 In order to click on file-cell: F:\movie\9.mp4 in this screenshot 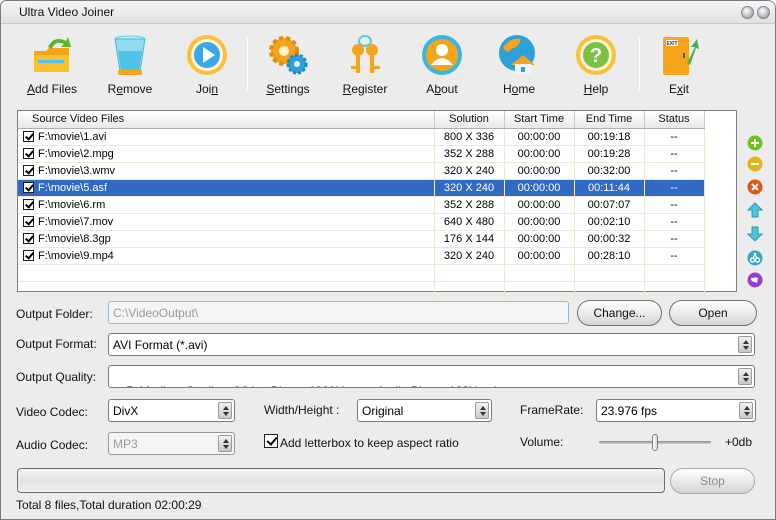, I will do `click(226, 256)`.